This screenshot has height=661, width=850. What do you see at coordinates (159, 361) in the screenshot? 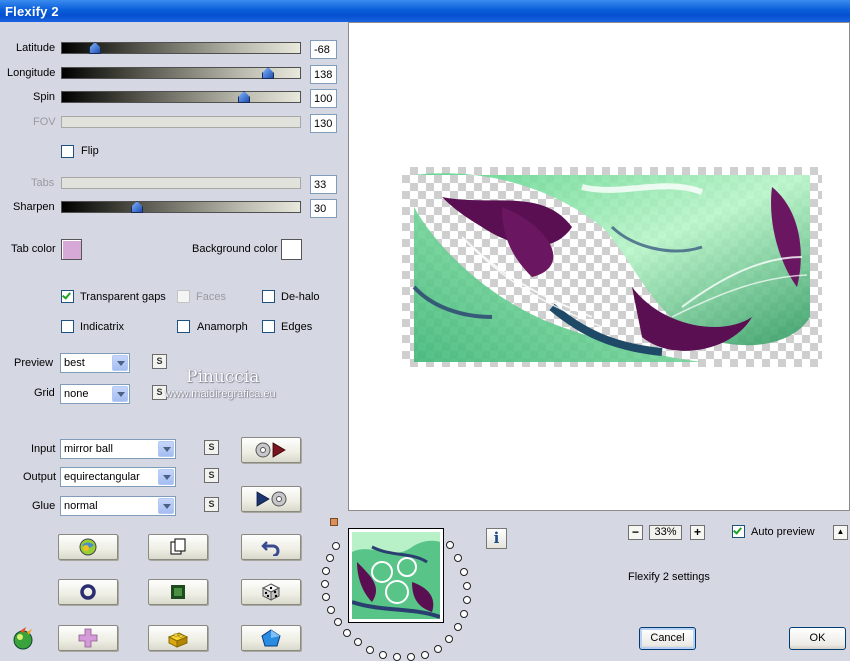
I see `preview-s-button: S` at bounding box center [159, 361].